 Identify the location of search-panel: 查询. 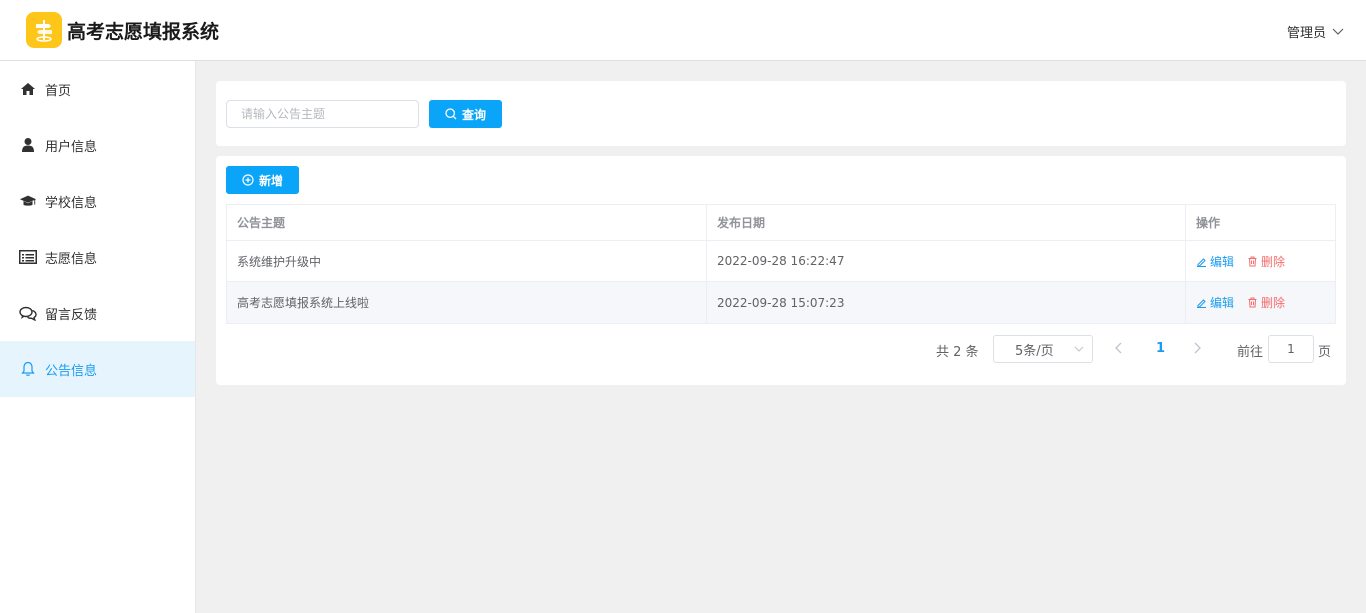
(781, 113).